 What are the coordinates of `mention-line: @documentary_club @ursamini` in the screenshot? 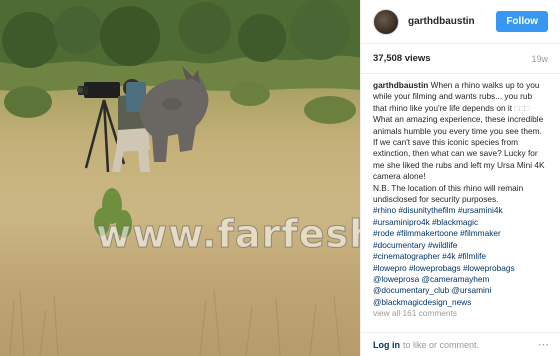 It's located at (432, 290).